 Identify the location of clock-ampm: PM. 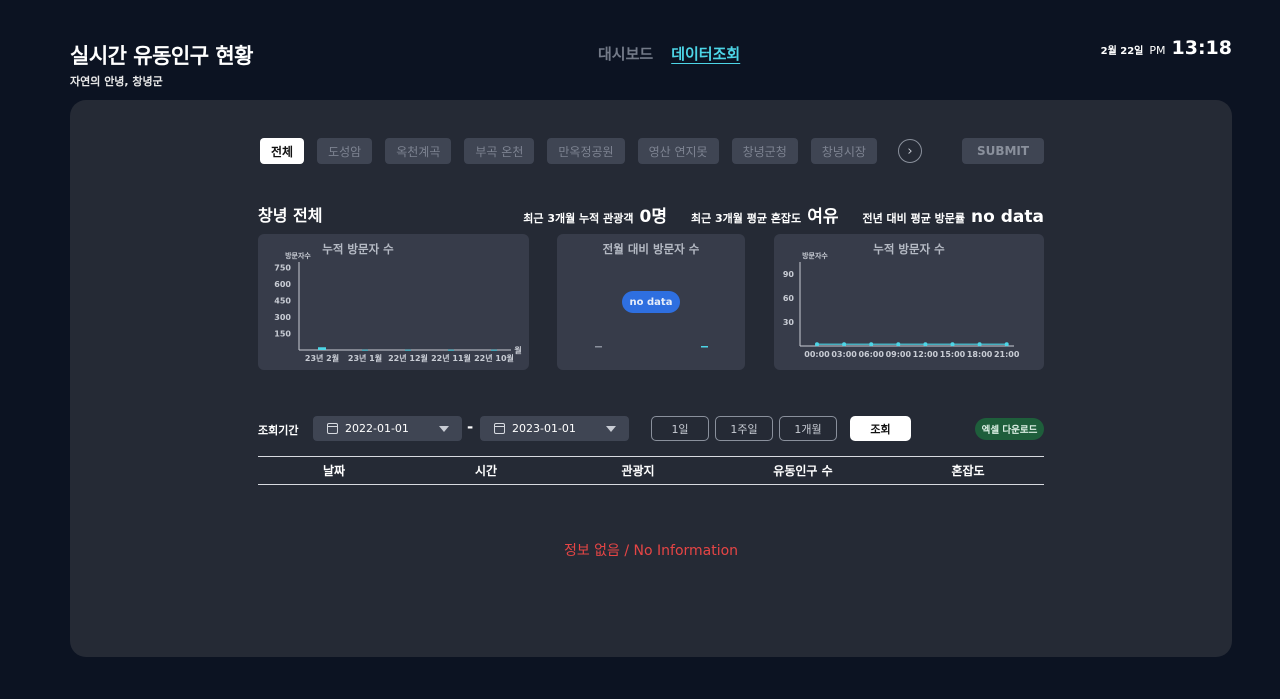
(1157, 50).